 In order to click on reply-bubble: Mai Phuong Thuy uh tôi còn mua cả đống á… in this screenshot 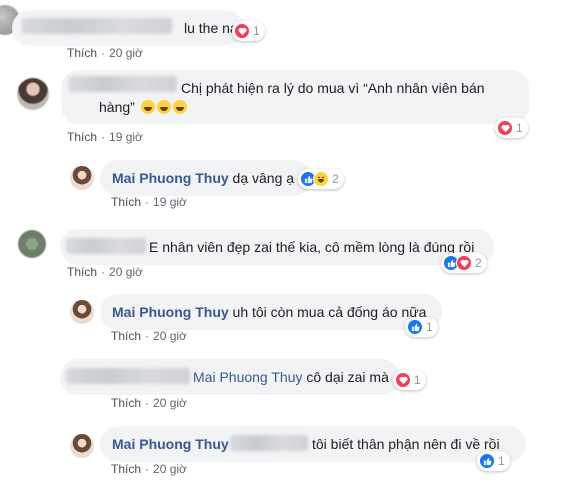, I will do `click(271, 312)`.